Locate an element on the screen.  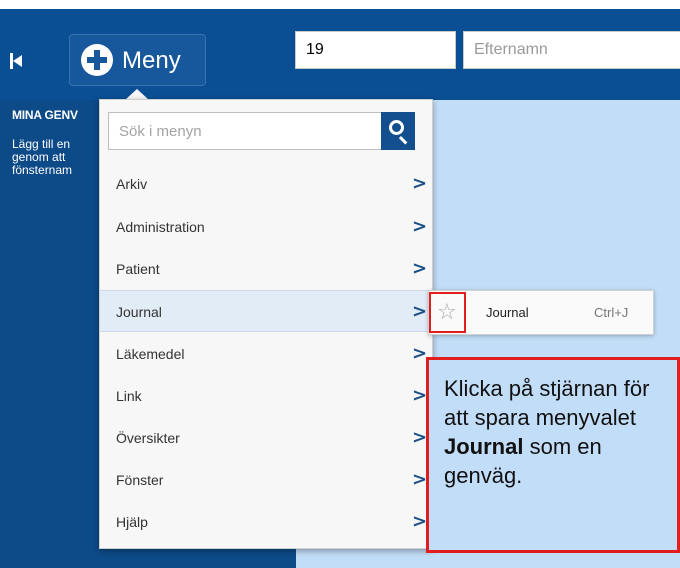
menu-item-label: Fönster is located at coordinates (140, 480).